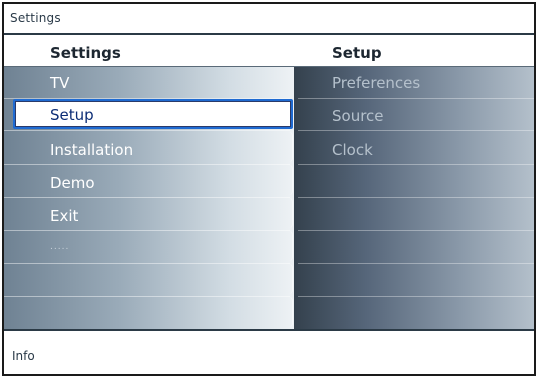  What do you see at coordinates (358, 116) in the screenshot?
I see `submenu-item-source: Source` at bounding box center [358, 116].